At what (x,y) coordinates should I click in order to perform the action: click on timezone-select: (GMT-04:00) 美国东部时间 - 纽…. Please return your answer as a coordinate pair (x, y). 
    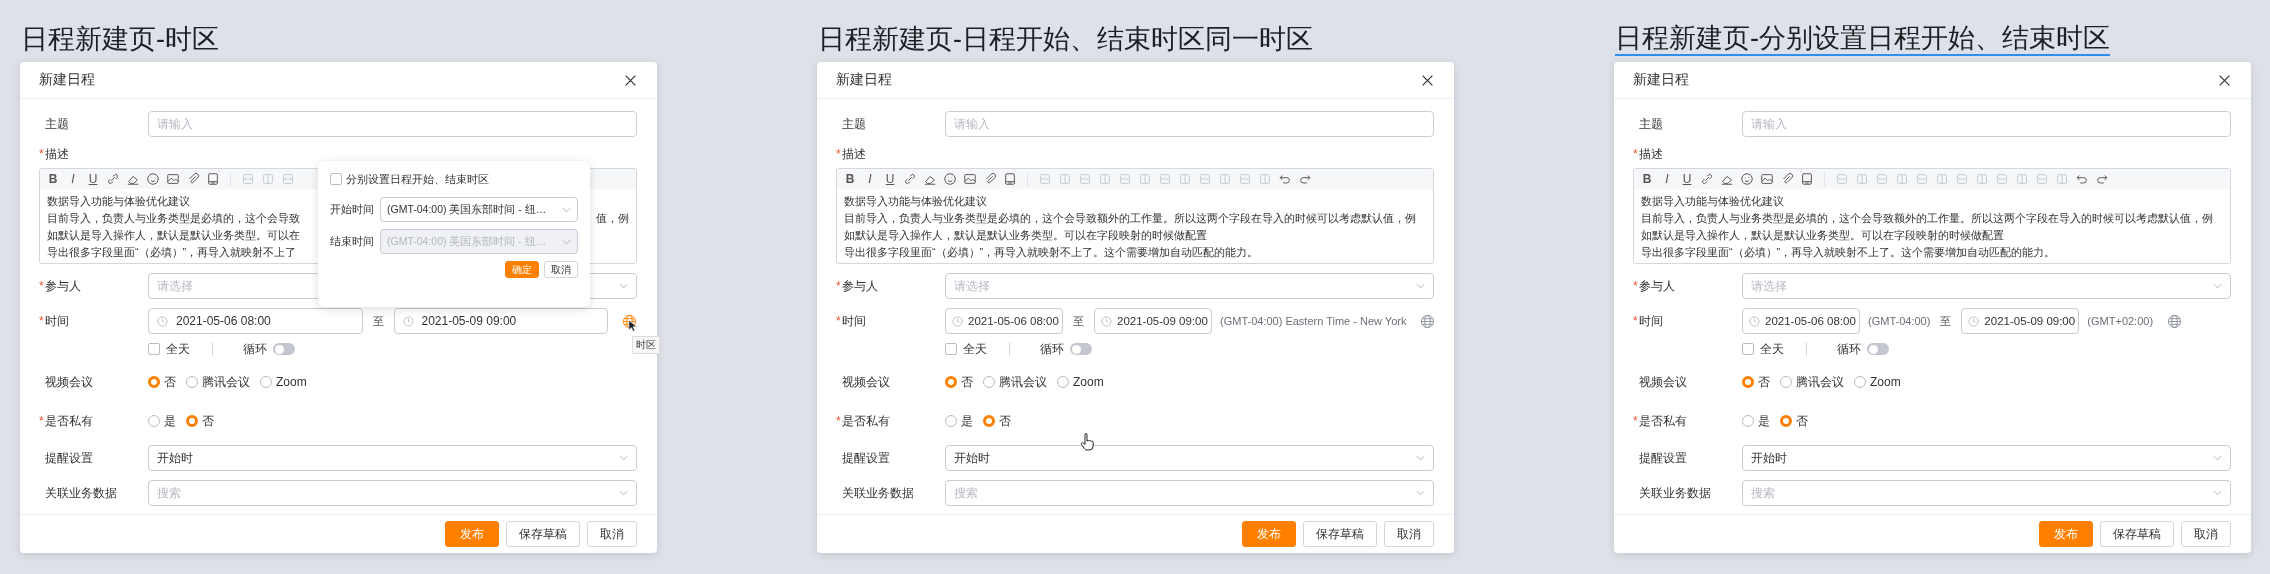
    Looking at the image, I should click on (479, 209).